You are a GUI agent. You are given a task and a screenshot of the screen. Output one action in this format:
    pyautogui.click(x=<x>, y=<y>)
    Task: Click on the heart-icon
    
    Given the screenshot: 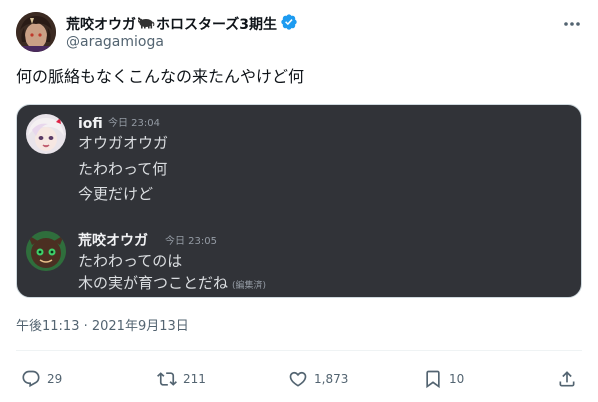 What is the action you would take?
    pyautogui.click(x=298, y=379)
    